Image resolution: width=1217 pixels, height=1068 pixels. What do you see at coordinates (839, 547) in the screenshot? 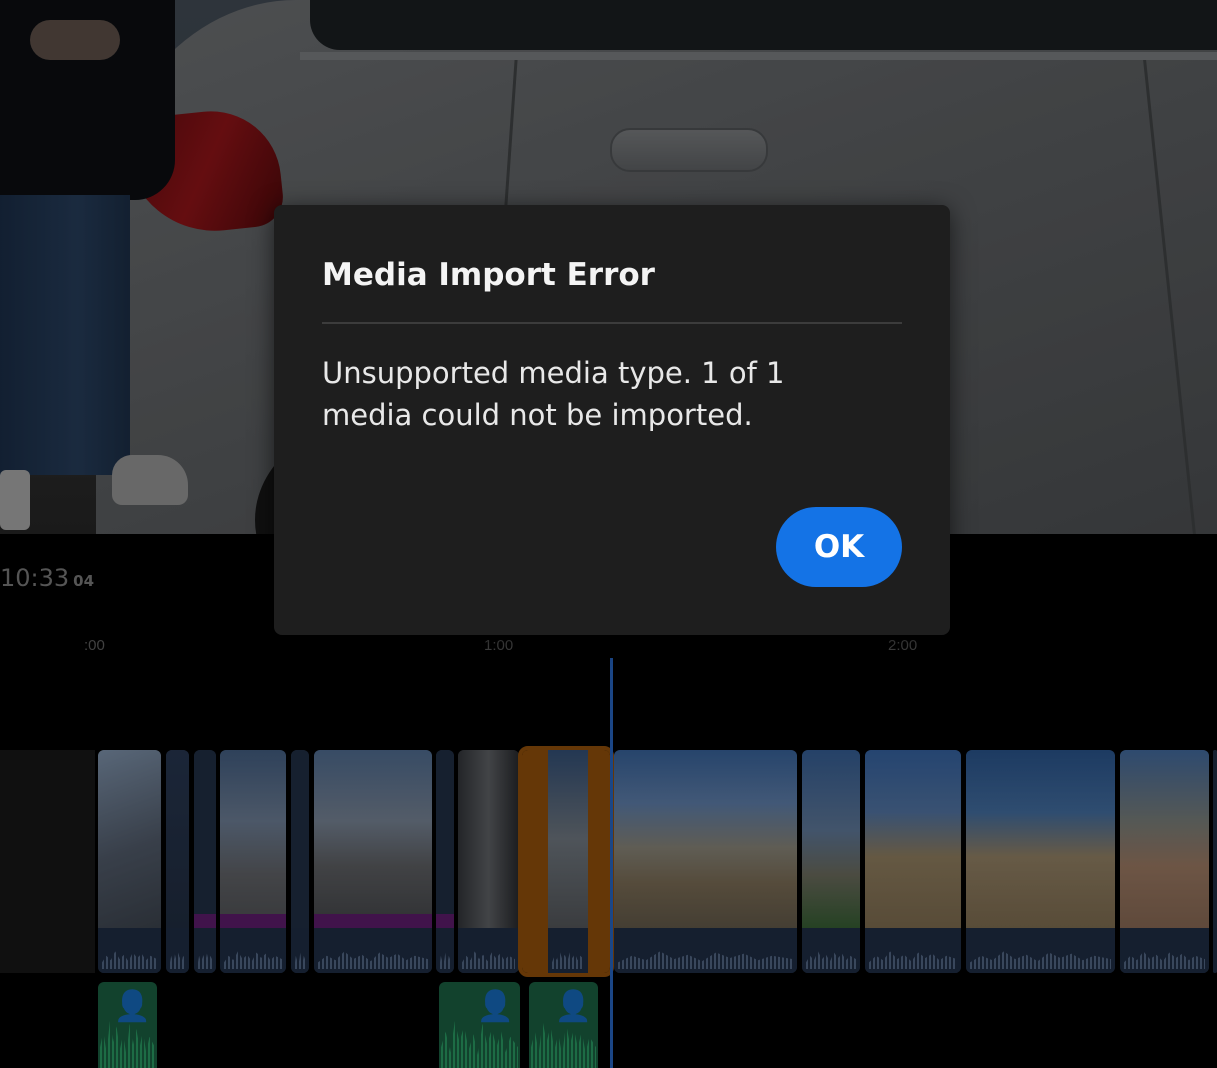
I see `ok-button: OK` at bounding box center [839, 547].